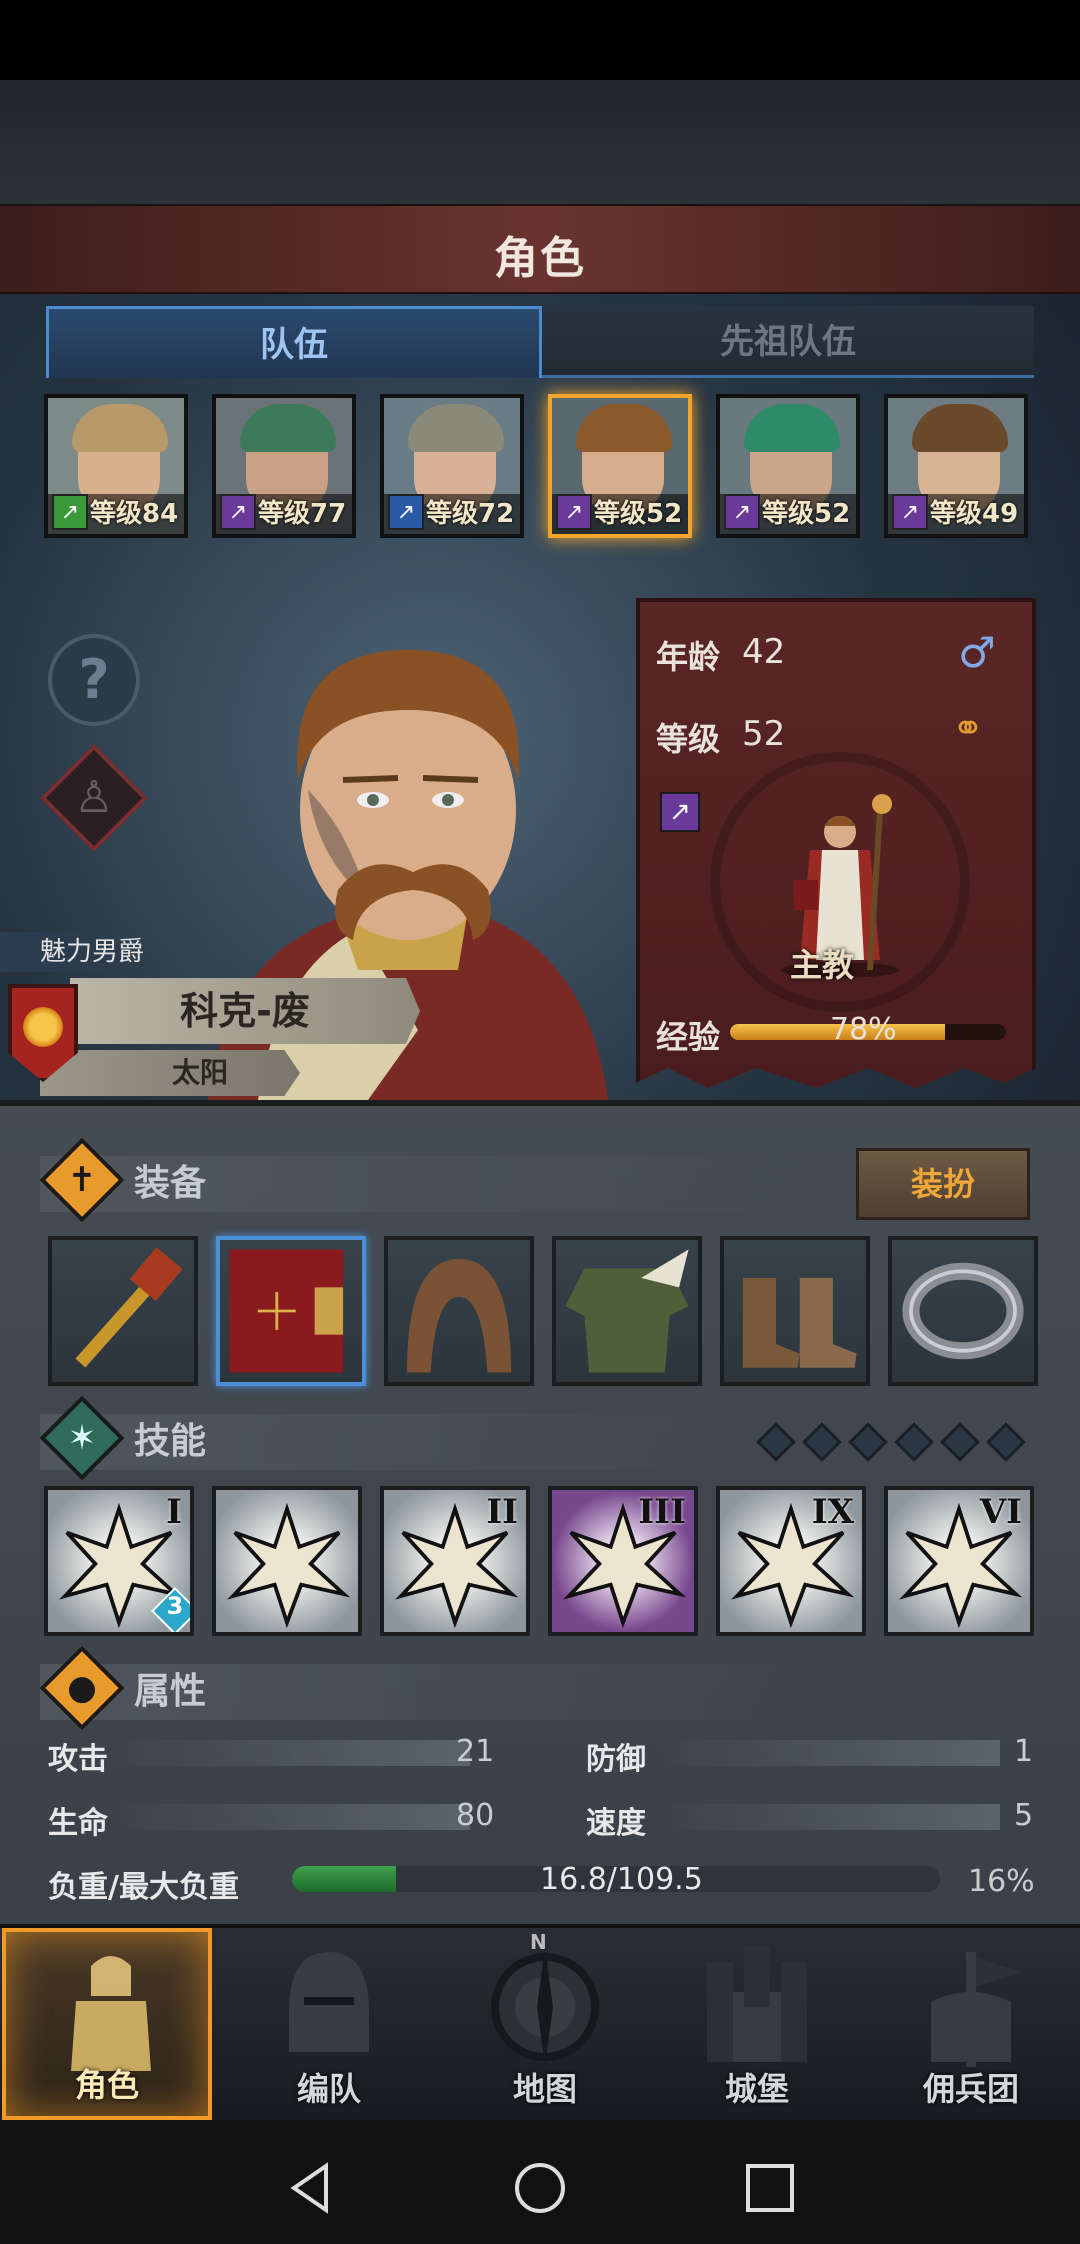 The width and height of the screenshot is (1080, 2244). I want to click on age-label: 年龄, so click(688, 657).